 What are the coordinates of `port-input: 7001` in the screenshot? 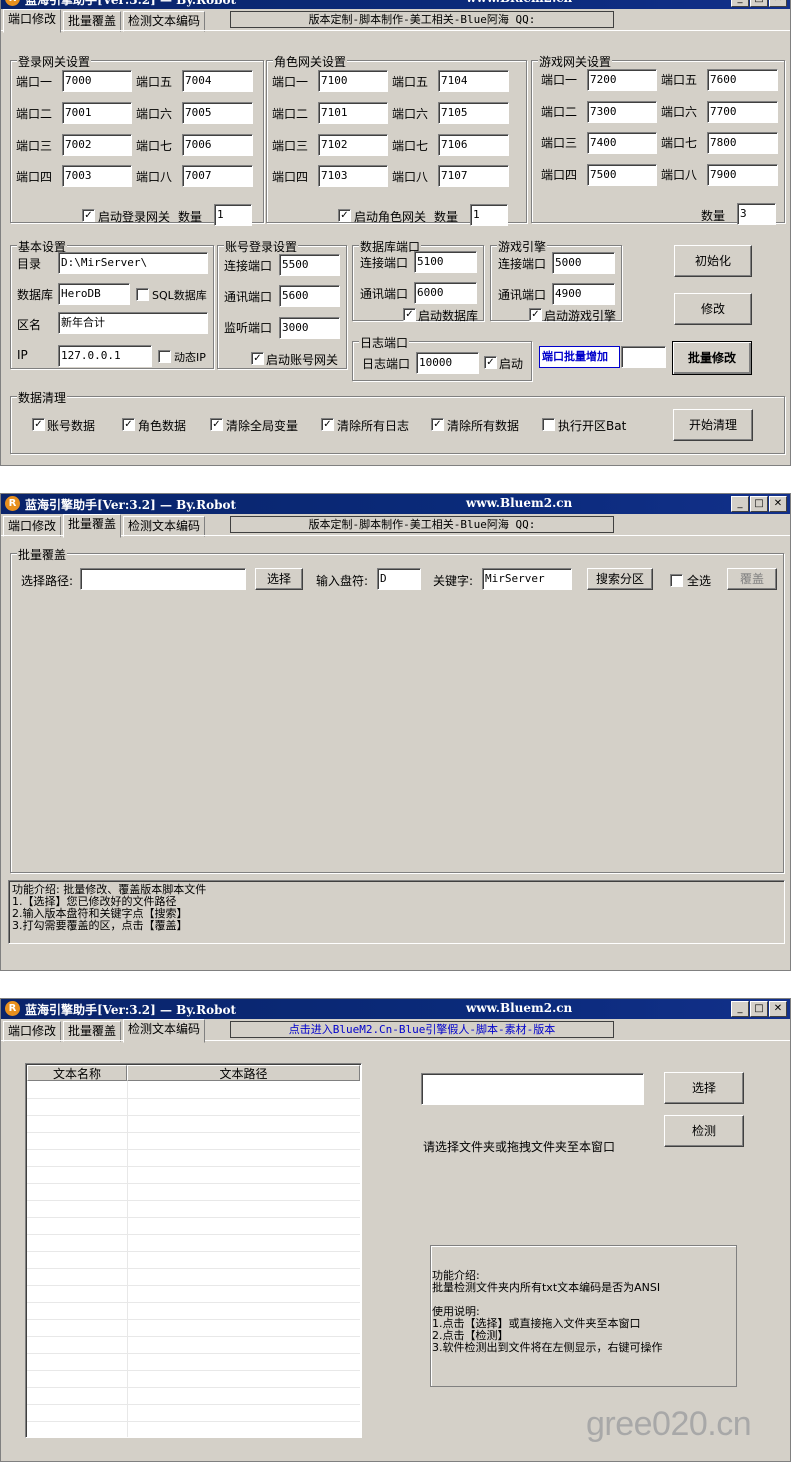 It's located at (97, 113).